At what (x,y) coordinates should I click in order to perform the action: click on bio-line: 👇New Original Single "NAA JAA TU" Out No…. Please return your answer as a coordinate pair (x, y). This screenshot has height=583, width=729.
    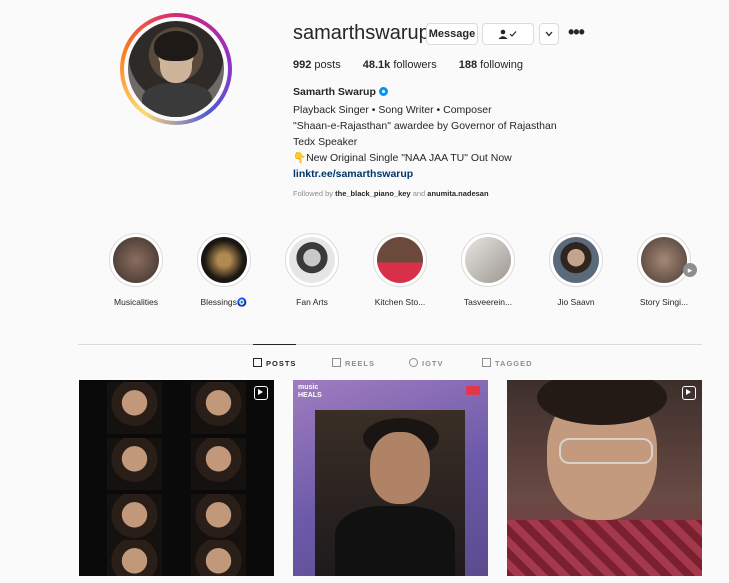
    Looking at the image, I should click on (402, 158).